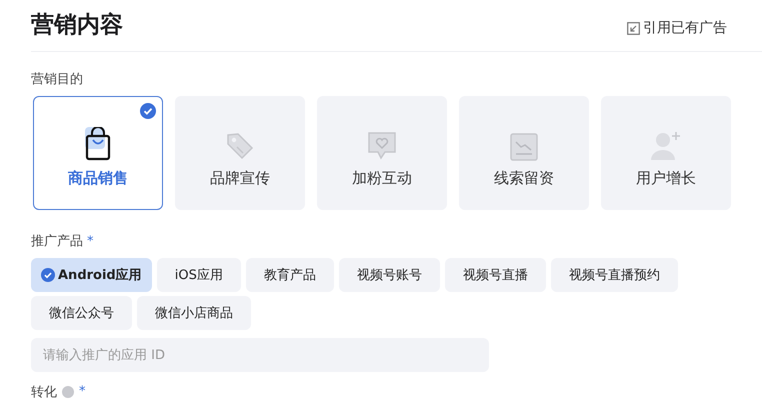 This screenshot has width=762, height=400. What do you see at coordinates (98, 143) in the screenshot?
I see `shopping-bag-icon` at bounding box center [98, 143].